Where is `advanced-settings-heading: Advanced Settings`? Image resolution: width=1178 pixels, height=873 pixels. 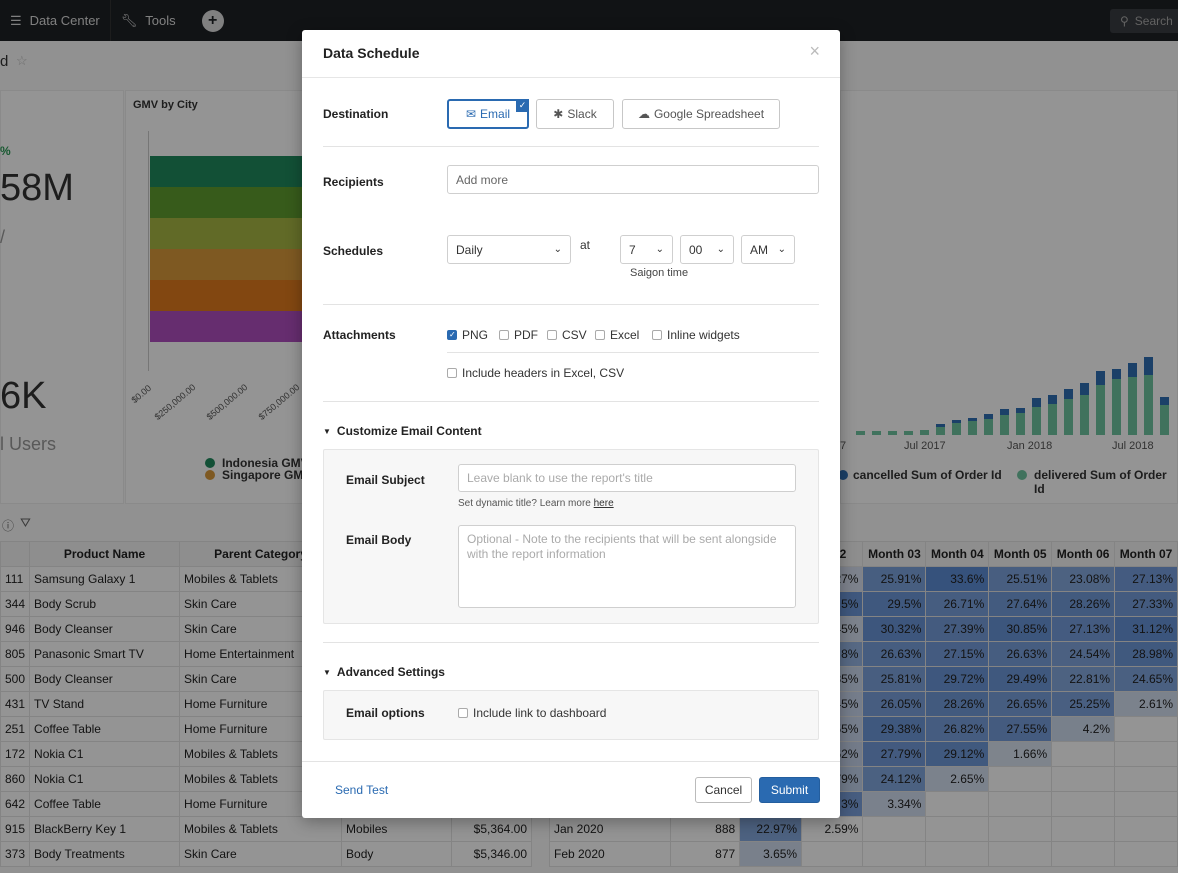
advanced-settings-heading: Advanced Settings is located at coordinates (390, 672).